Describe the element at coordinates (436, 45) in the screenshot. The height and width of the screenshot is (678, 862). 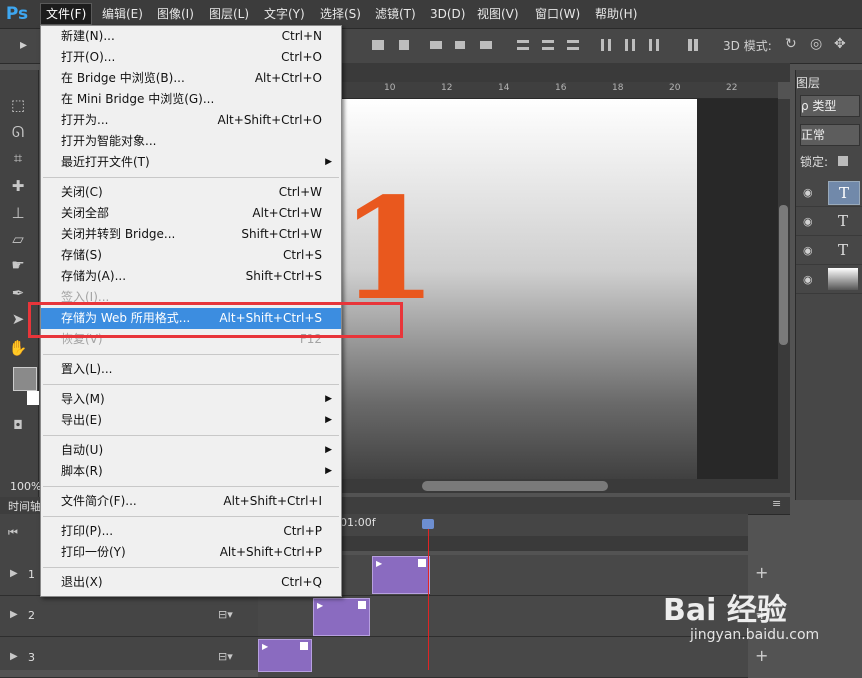
I see `align-left-icon` at that location.